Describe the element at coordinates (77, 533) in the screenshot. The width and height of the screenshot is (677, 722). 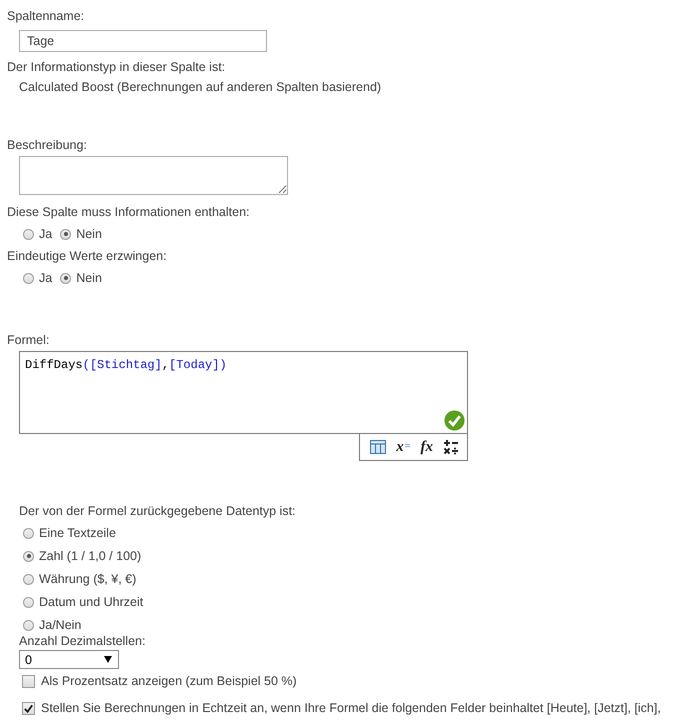
I see `option-label: Eine Textzeile` at that location.